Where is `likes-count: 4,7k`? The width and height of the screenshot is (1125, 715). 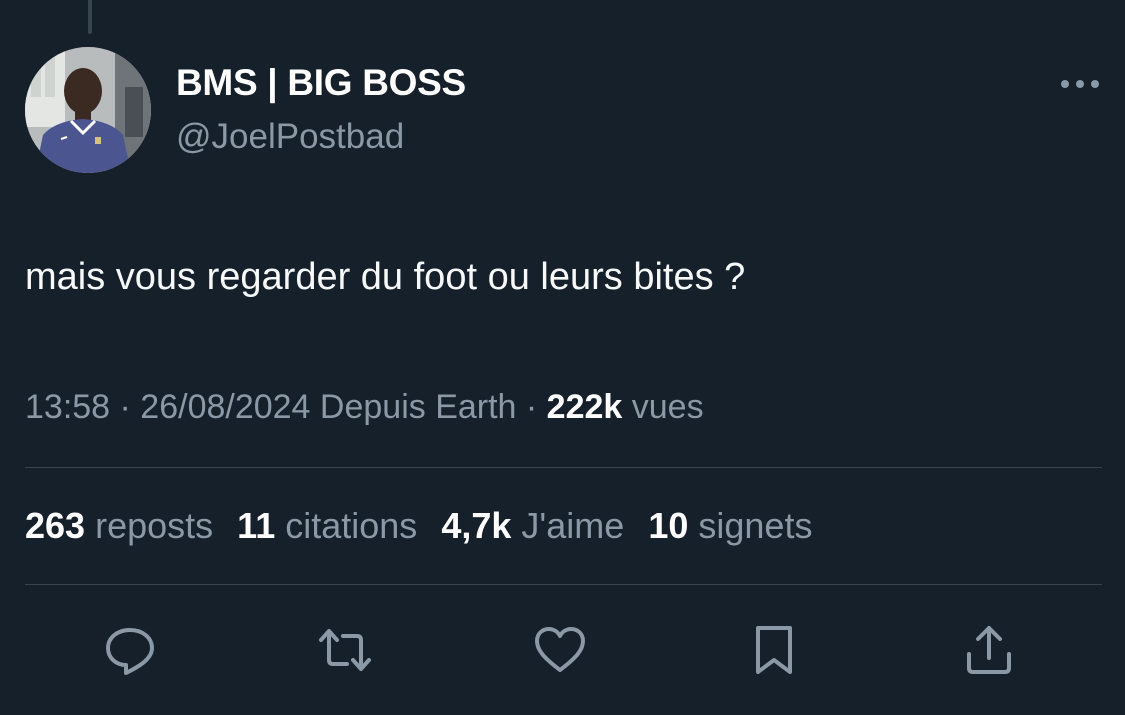
likes-count: 4,7k is located at coordinates (476, 525).